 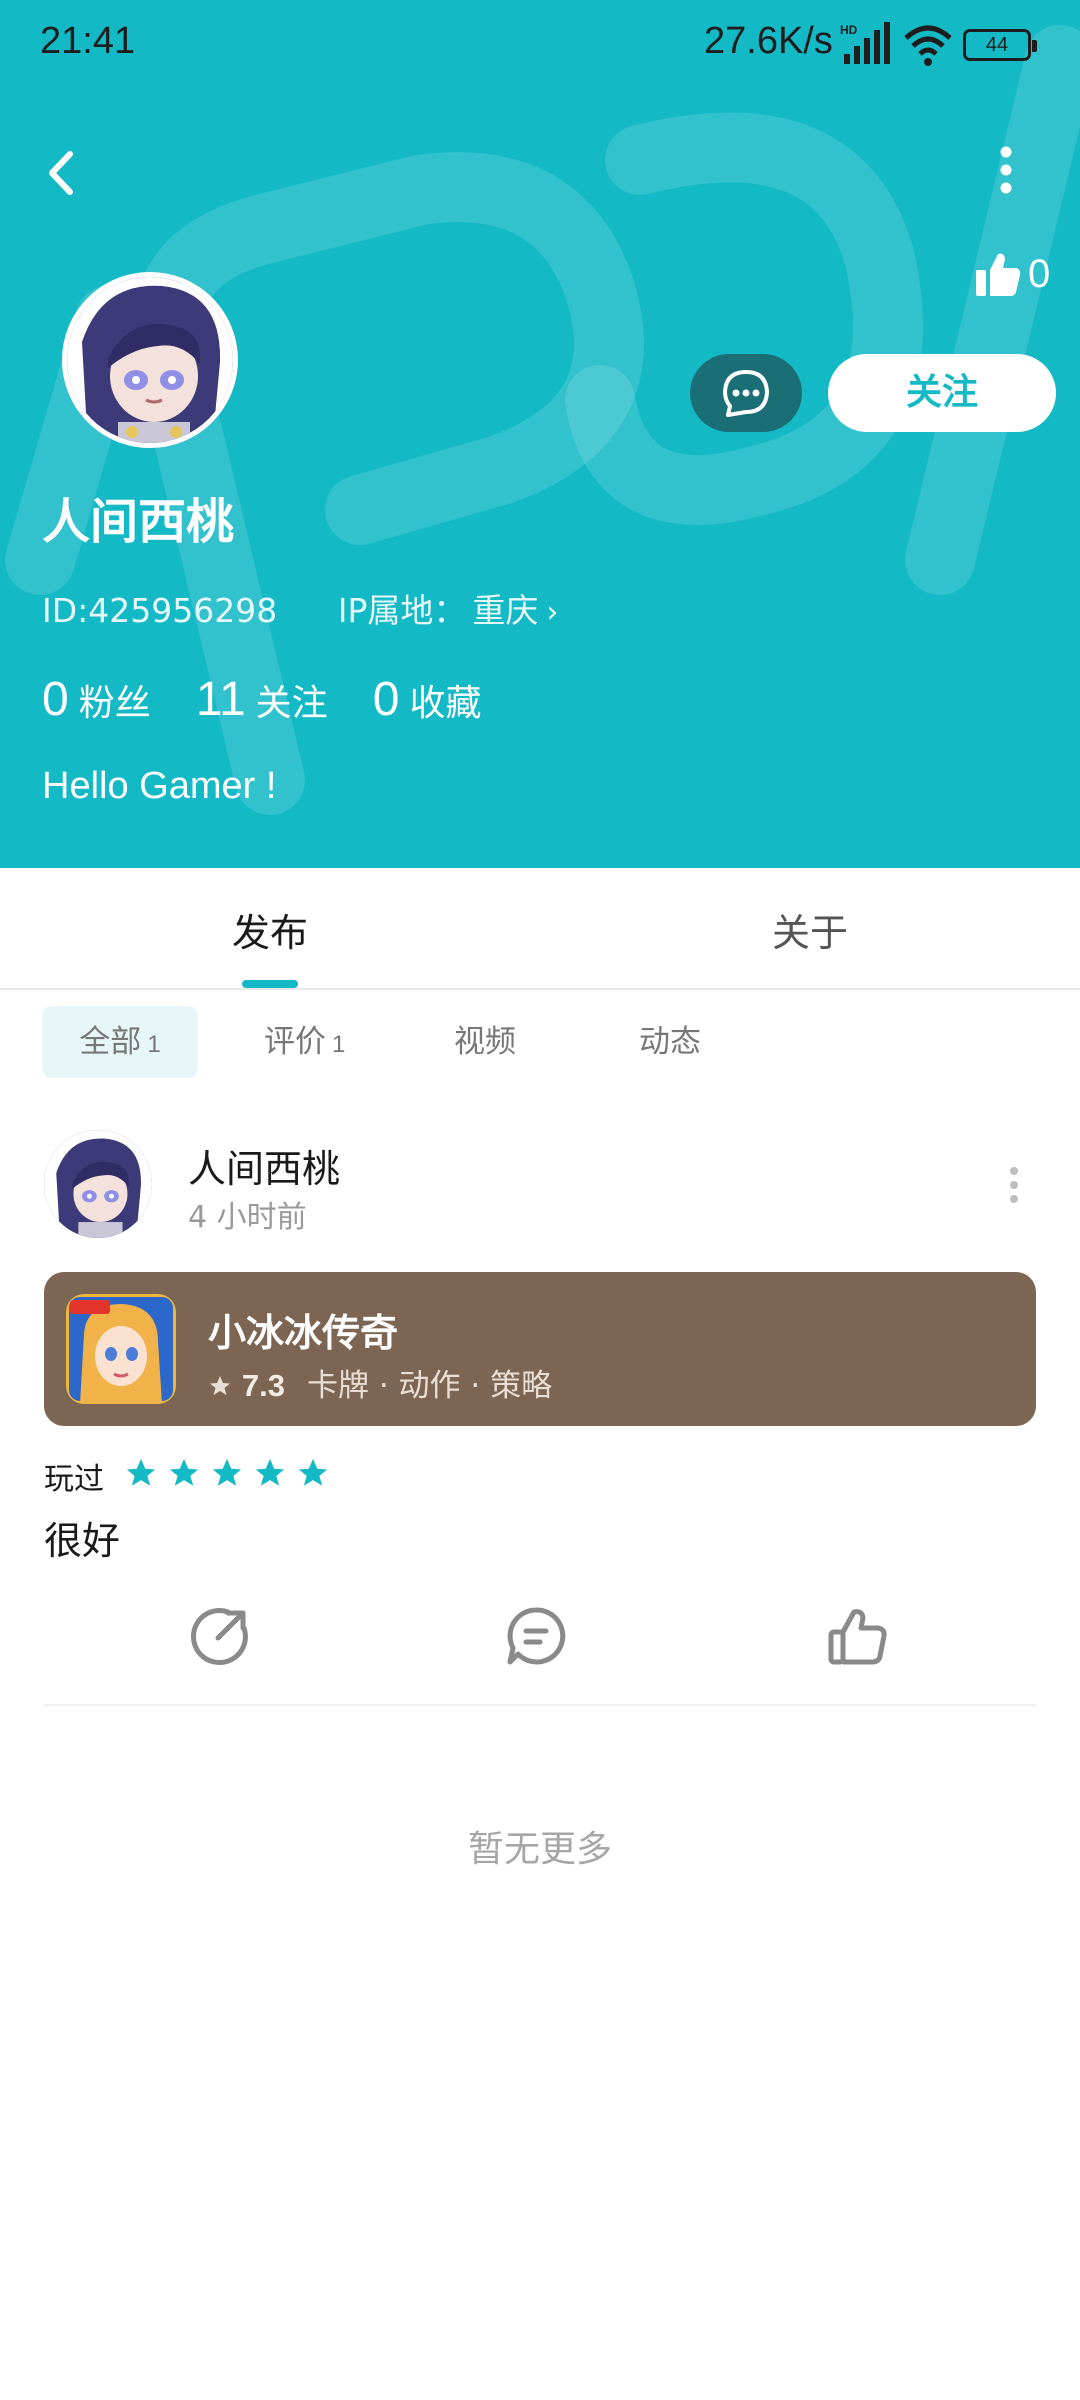 What do you see at coordinates (114, 703) in the screenshot?
I see `stat-fans-label: 粉丝` at bounding box center [114, 703].